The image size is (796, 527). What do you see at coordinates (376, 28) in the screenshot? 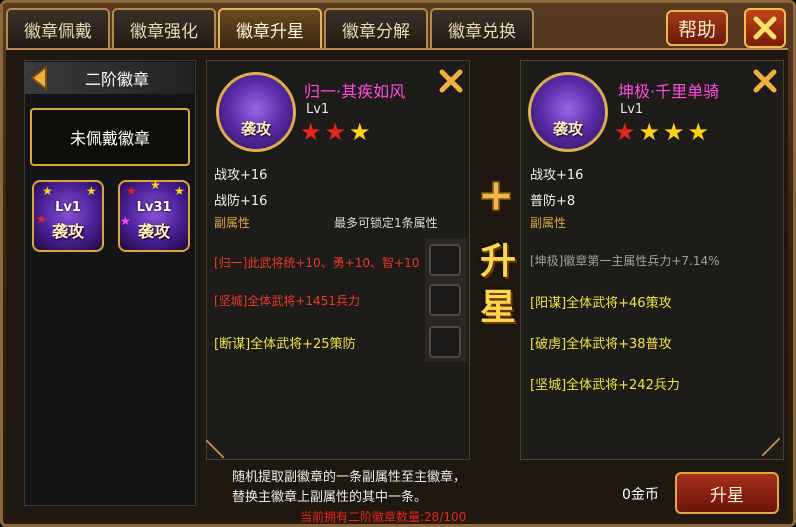
I see `tab-badge-decompose: 徽章分解` at bounding box center [376, 28].